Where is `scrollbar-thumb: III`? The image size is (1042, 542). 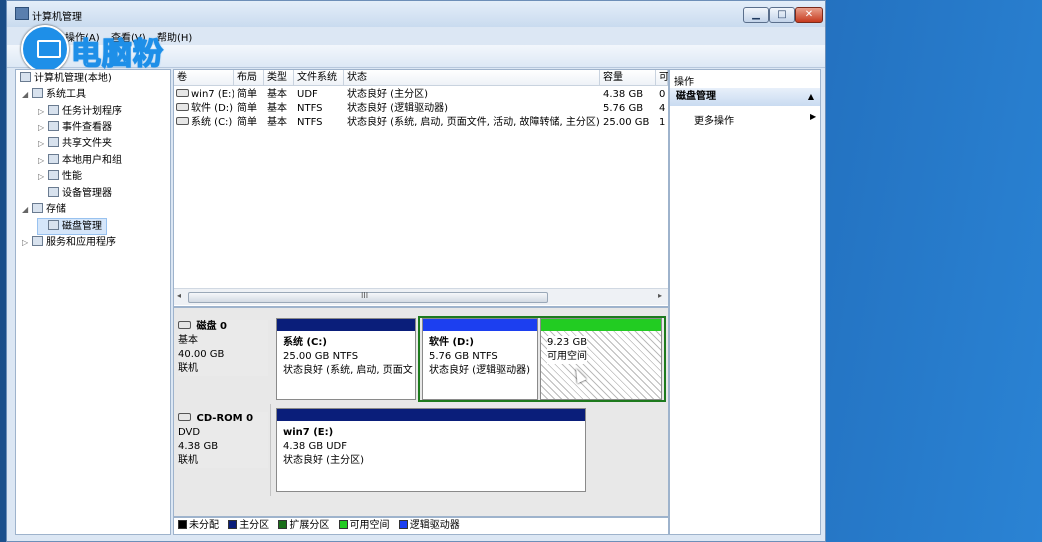
scrollbar-thumb: III is located at coordinates (368, 297).